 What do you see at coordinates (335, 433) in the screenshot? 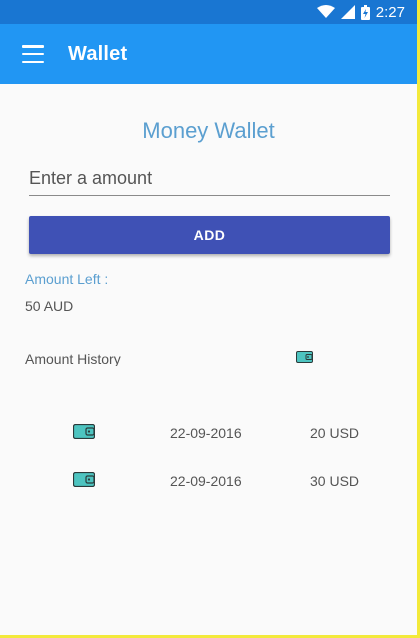
I see `history-amount: 20 USD` at bounding box center [335, 433].